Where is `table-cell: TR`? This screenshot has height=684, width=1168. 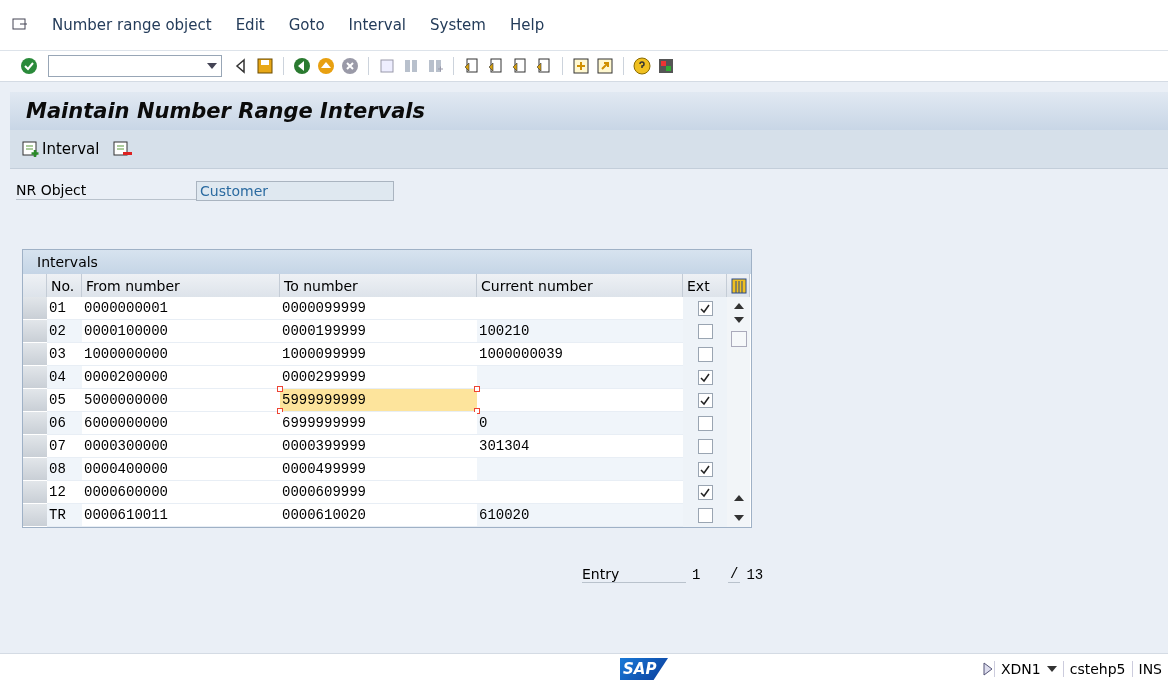
table-cell: TR is located at coordinates (64, 515).